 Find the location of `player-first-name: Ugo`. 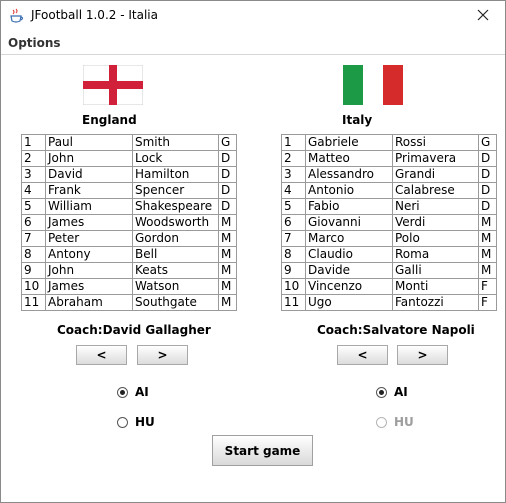

player-first-name: Ugo is located at coordinates (349, 302).